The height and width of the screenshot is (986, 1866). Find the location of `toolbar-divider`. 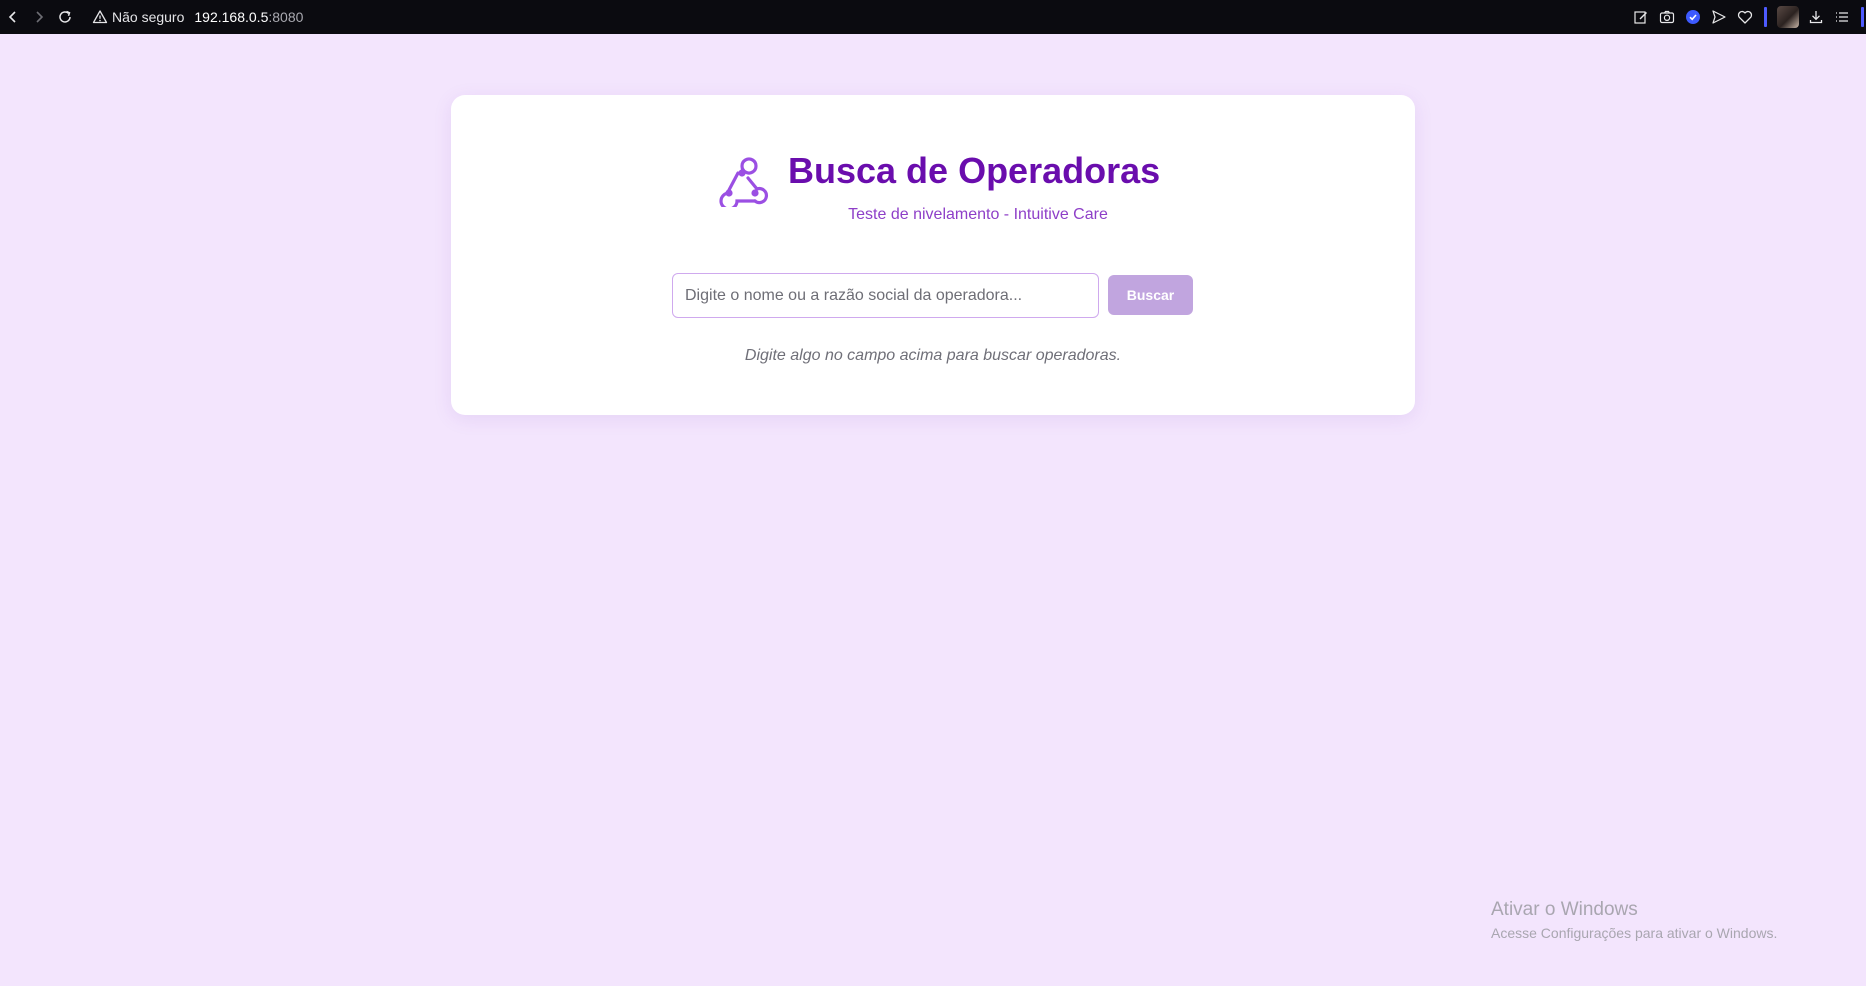

toolbar-divider is located at coordinates (1765, 17).